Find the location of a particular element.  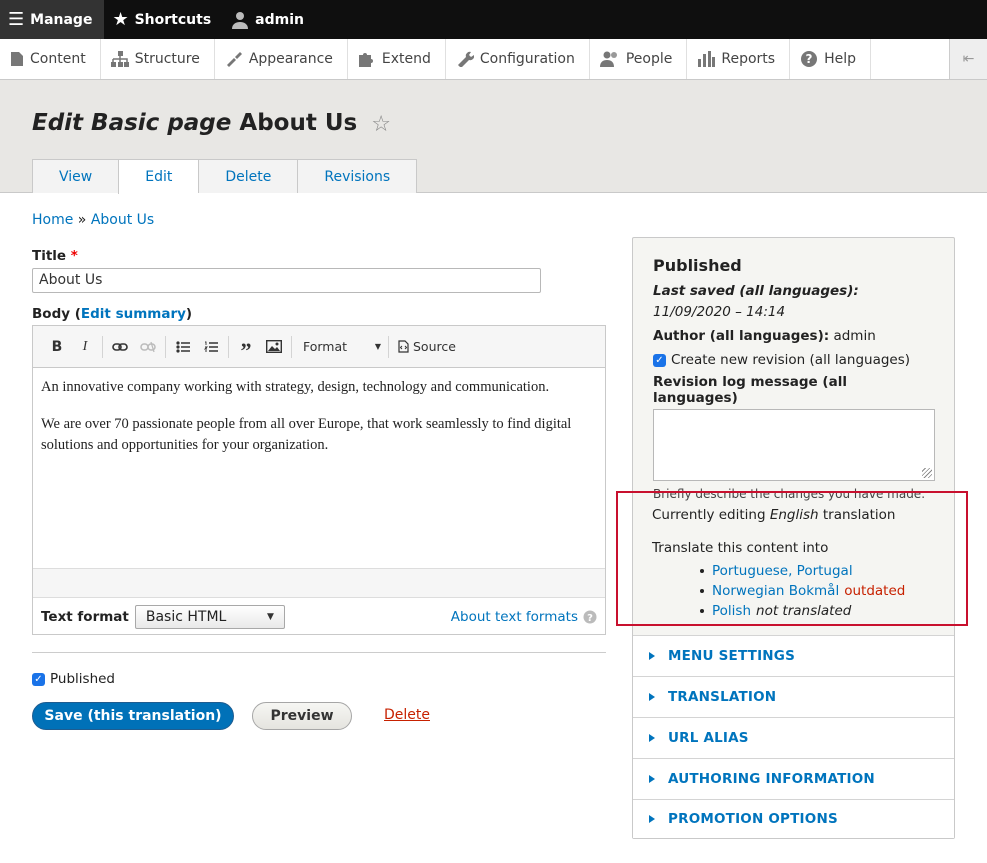

preview-button: Preview is located at coordinates (302, 716).